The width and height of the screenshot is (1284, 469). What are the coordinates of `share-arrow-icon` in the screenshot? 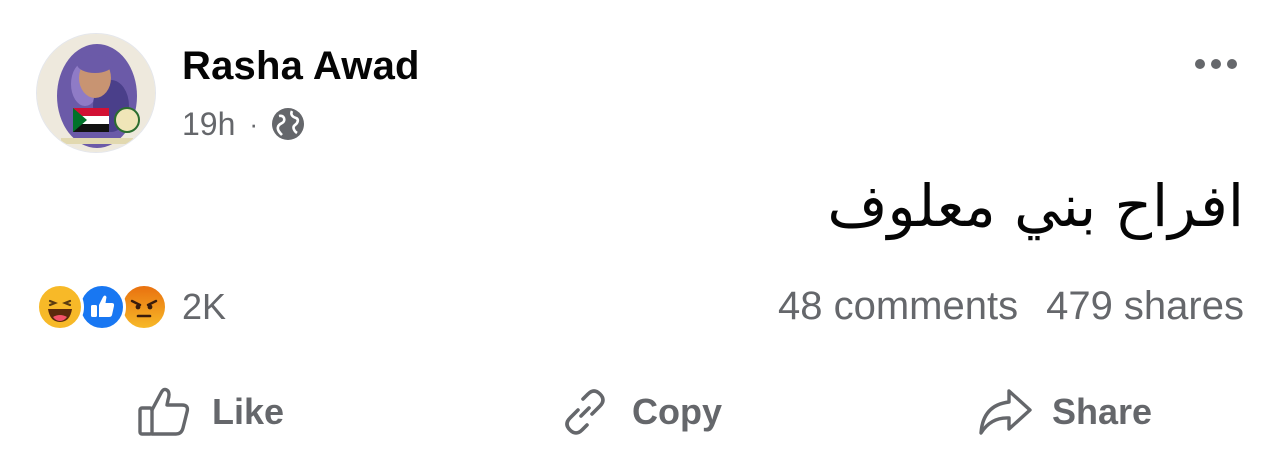 It's located at (1005, 412).